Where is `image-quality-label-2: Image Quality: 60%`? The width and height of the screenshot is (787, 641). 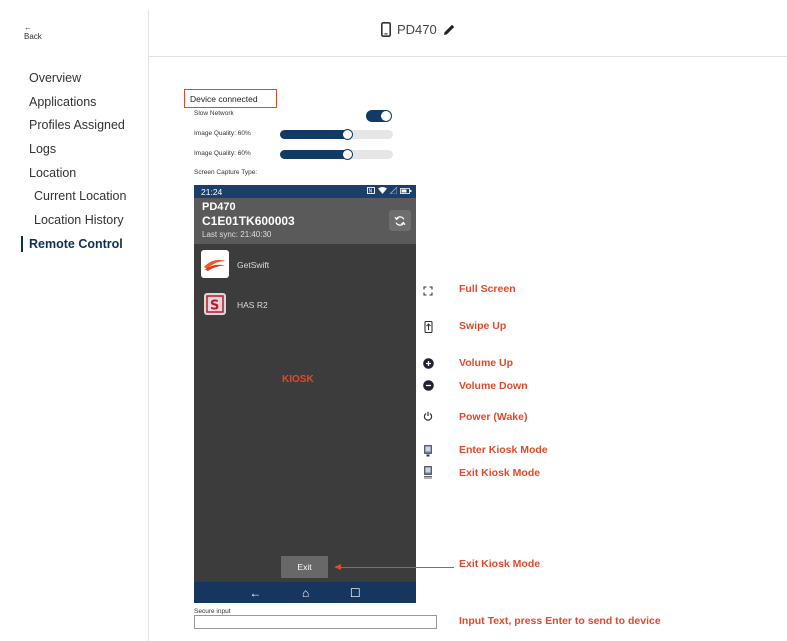
image-quality-label-2: Image Quality: 60% is located at coordinates (222, 153).